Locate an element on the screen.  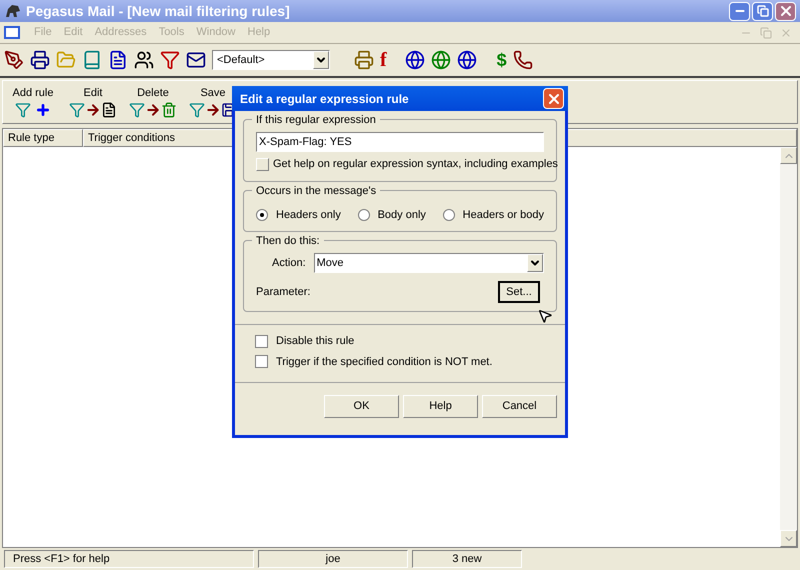
help-label: Get help on regular expression syntax, including examples is located at coordinates (415, 164).